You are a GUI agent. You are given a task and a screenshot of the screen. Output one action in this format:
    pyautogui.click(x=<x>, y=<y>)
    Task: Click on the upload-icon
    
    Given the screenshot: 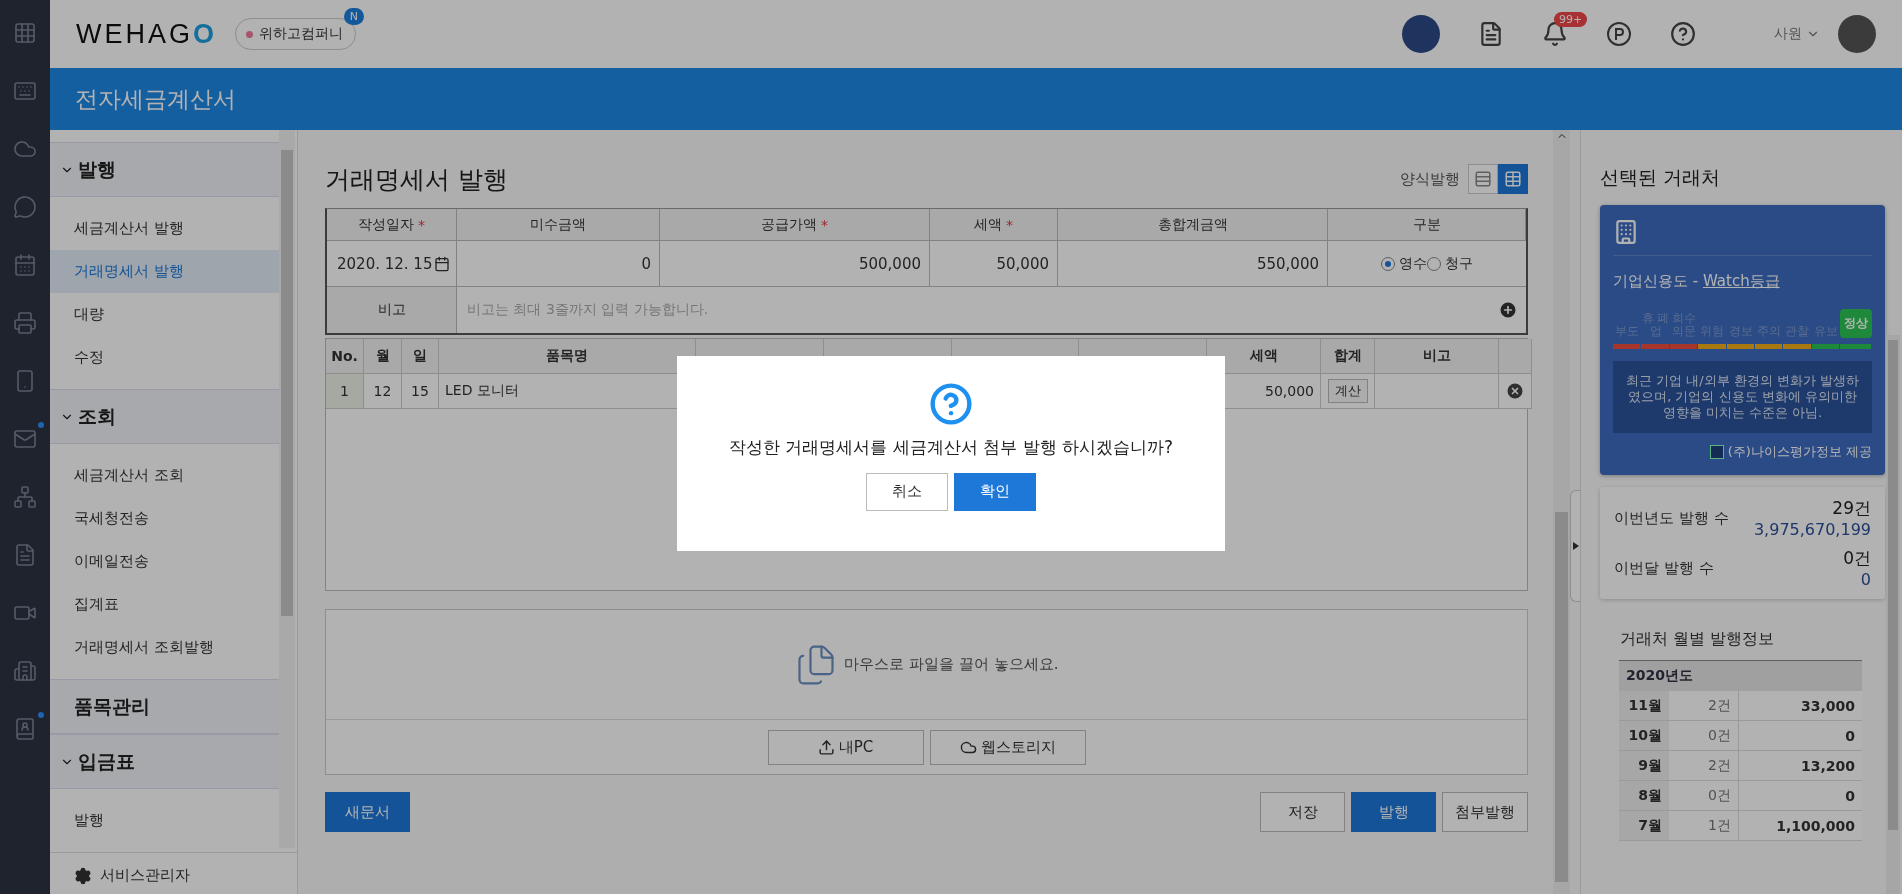 What is the action you would take?
    pyautogui.click(x=826, y=747)
    